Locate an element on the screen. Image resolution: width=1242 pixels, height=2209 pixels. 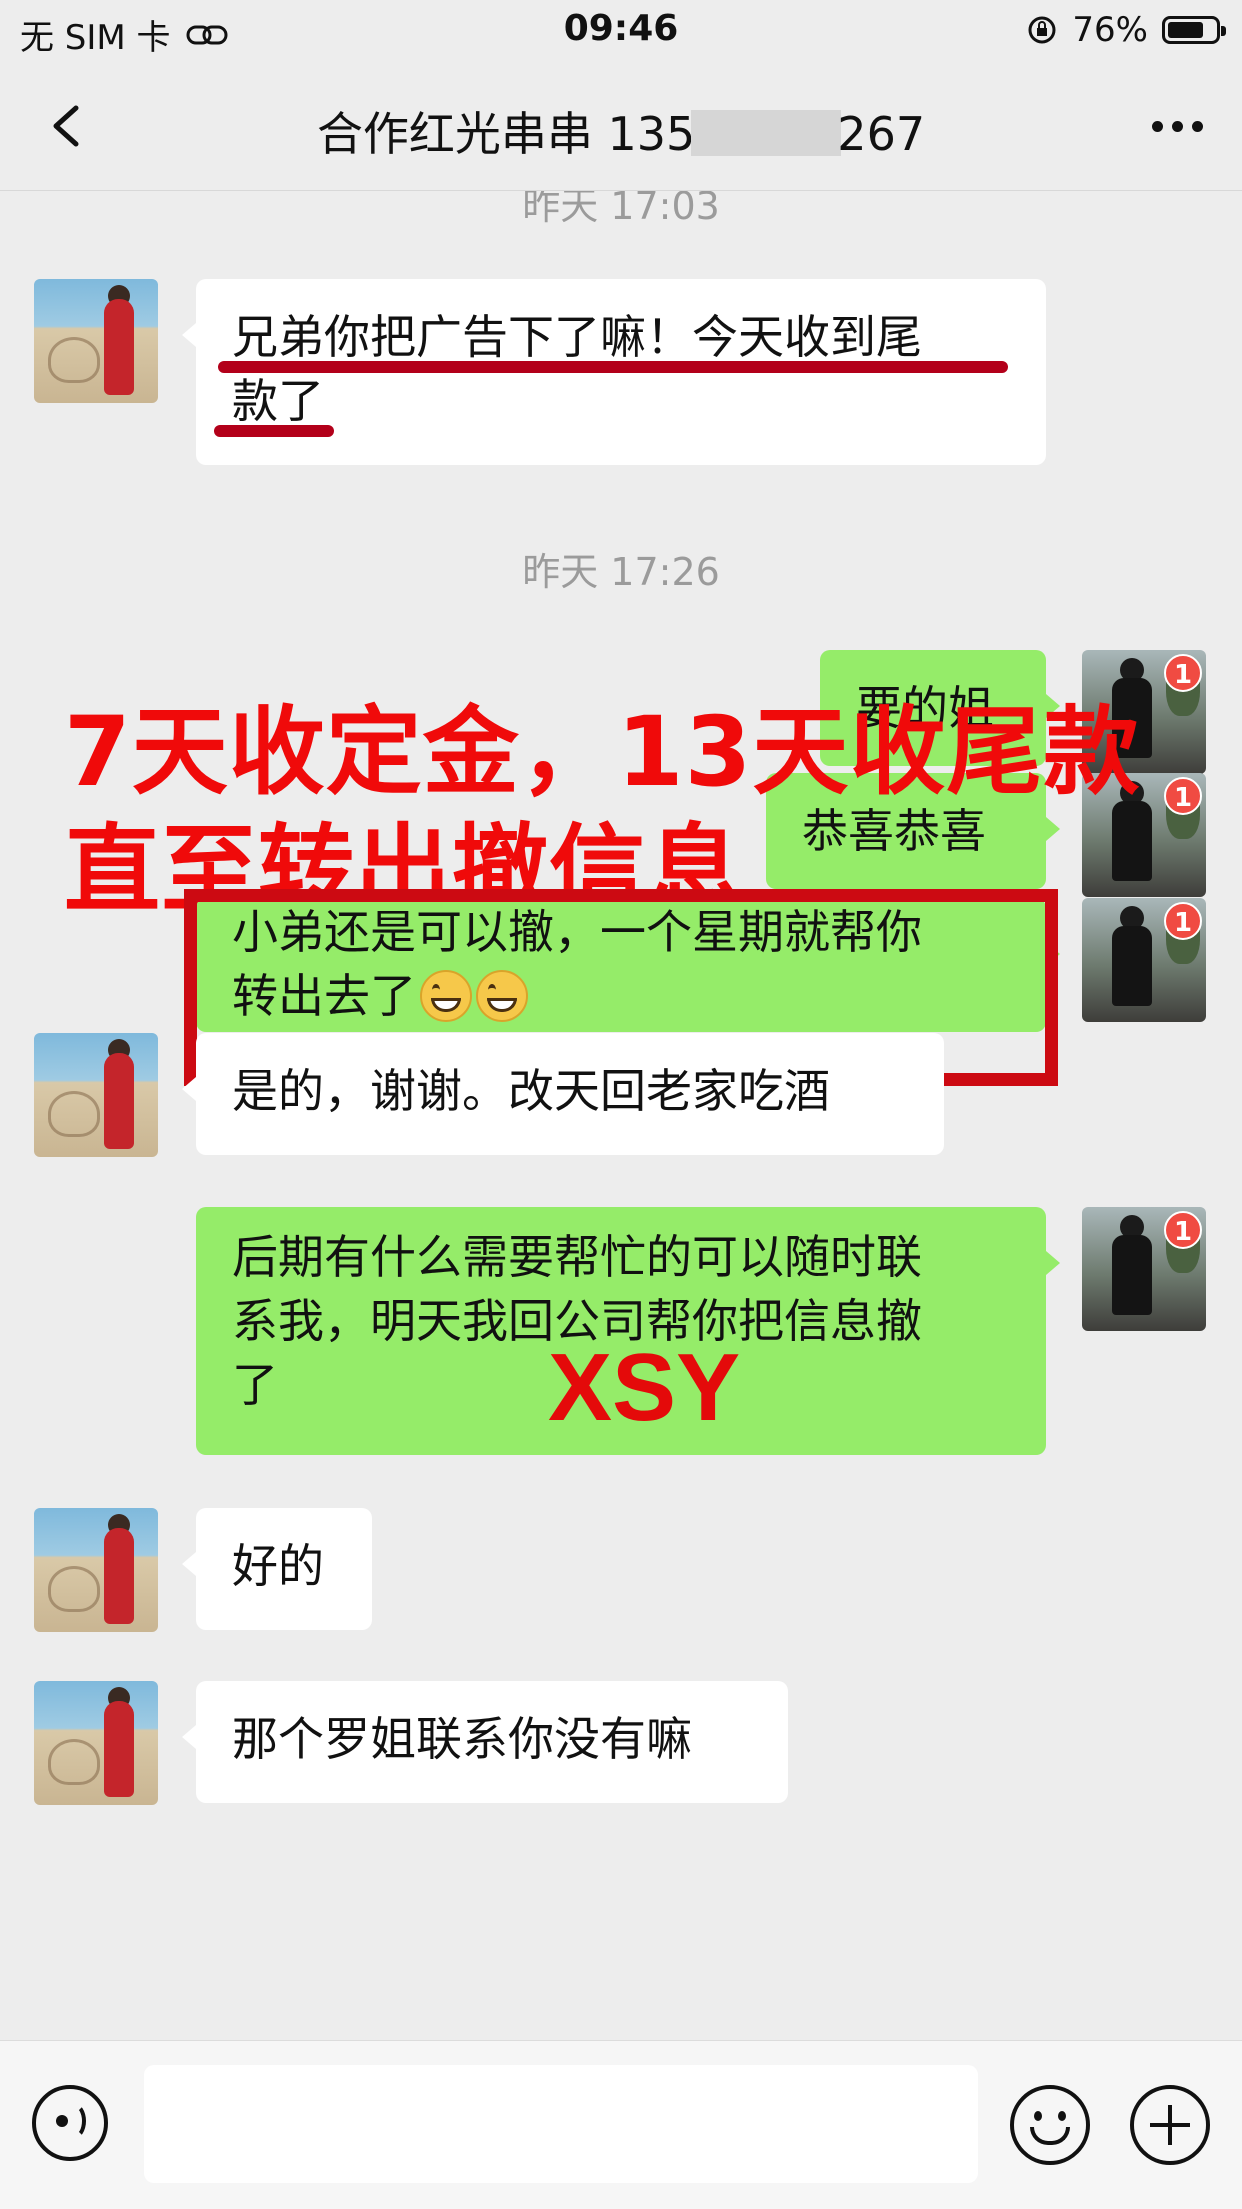
message-input is located at coordinates (561, 2124).